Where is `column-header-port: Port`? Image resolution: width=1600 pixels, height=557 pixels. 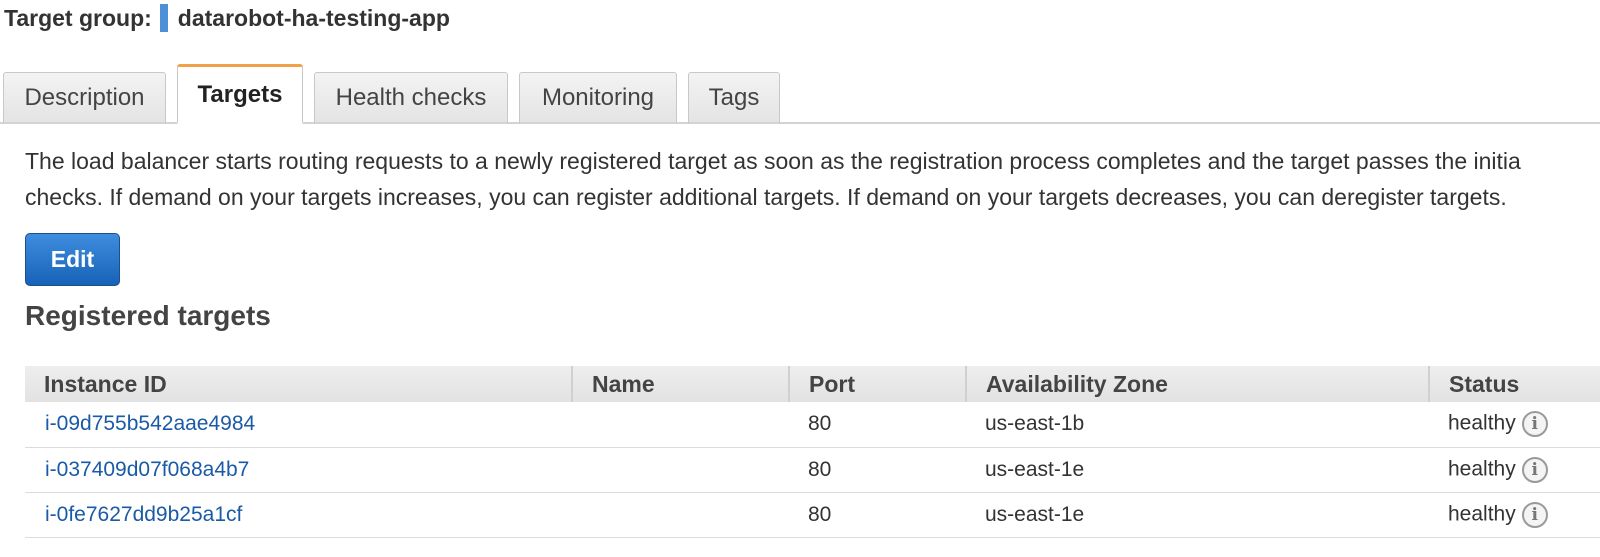 column-header-port: Port is located at coordinates (878, 384).